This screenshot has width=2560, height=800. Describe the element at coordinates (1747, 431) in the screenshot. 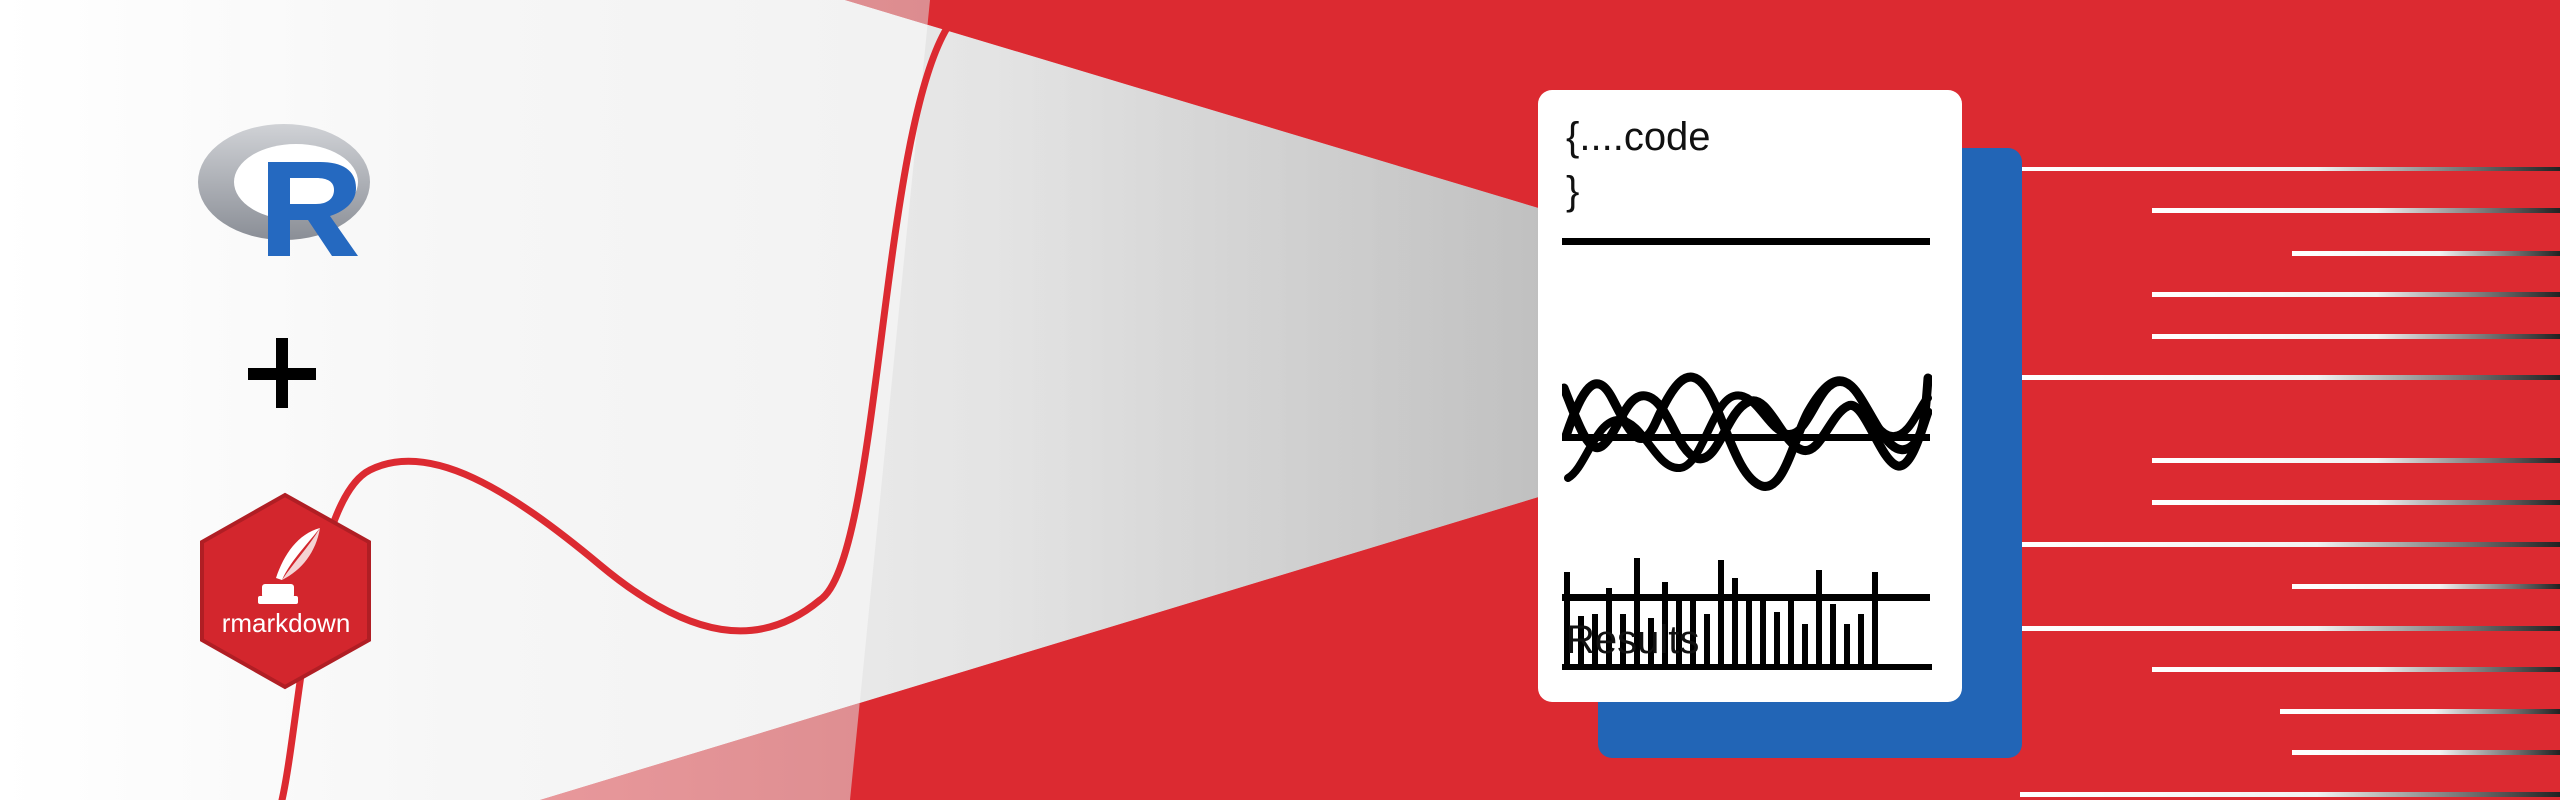

I see `wave-plot` at that location.